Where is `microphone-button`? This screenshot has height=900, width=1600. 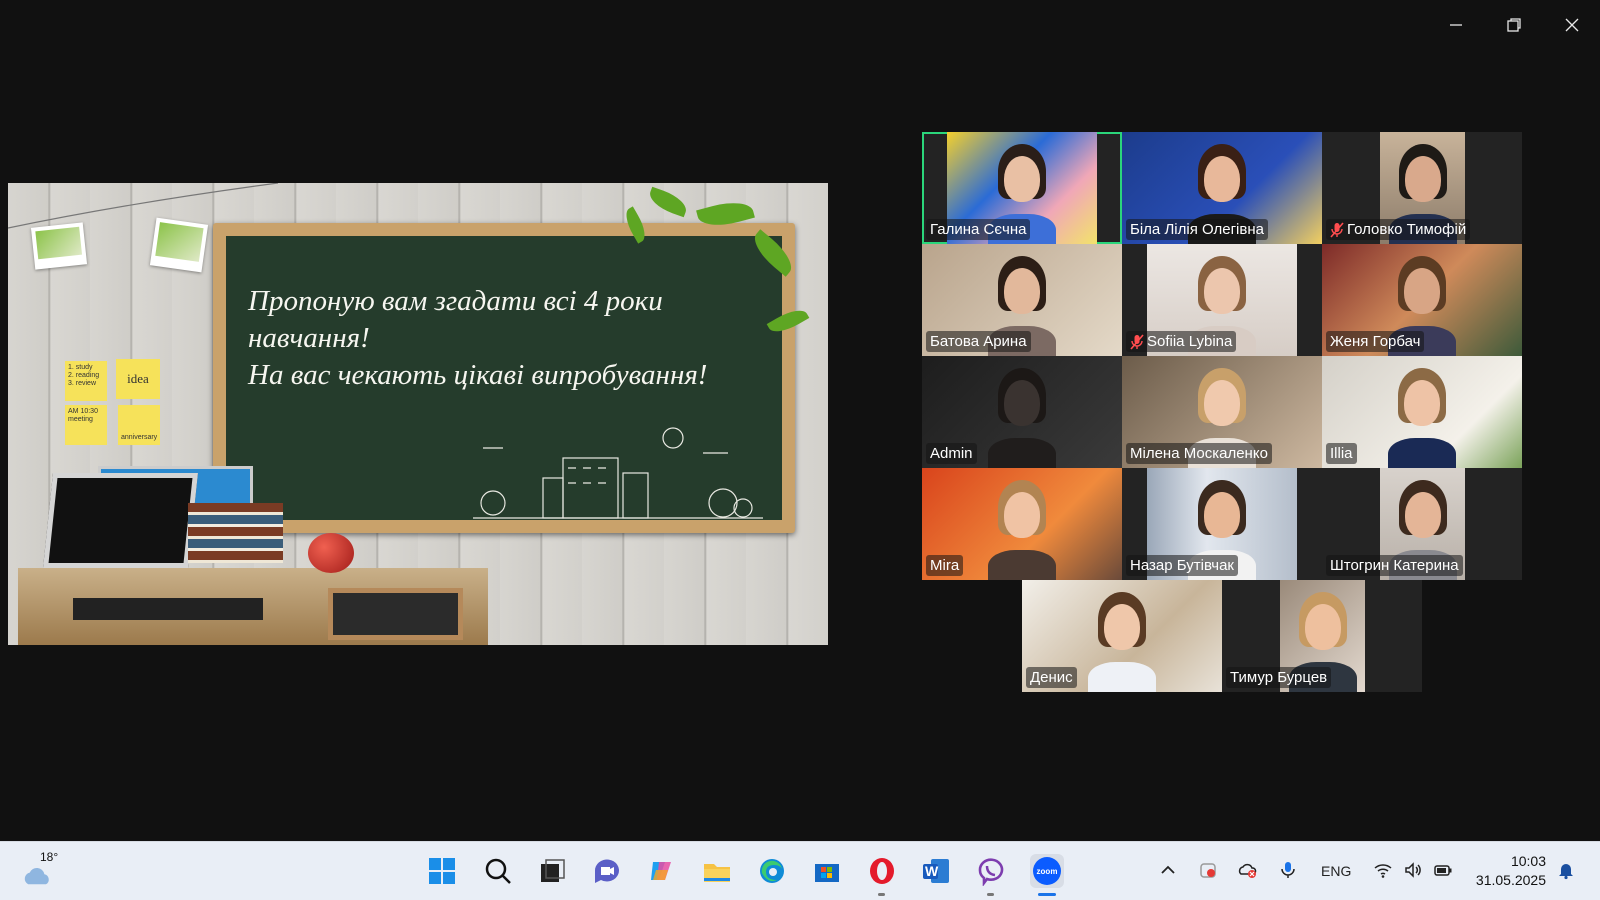
microphone-button is located at coordinates (1288, 871).